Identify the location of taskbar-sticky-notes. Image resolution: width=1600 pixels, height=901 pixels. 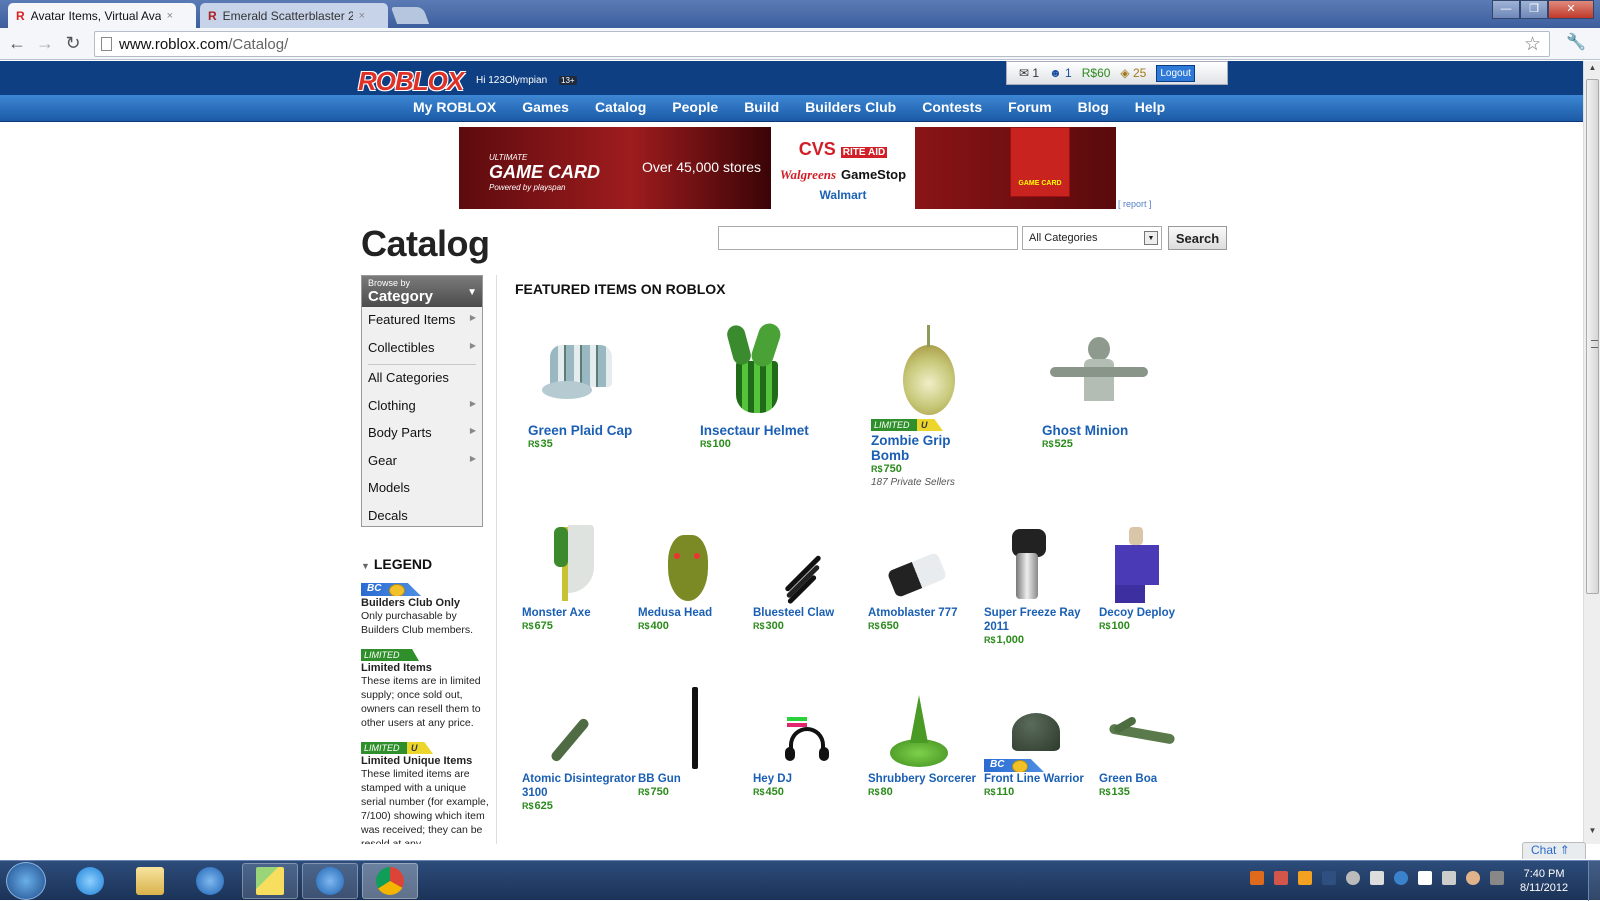
(270, 881).